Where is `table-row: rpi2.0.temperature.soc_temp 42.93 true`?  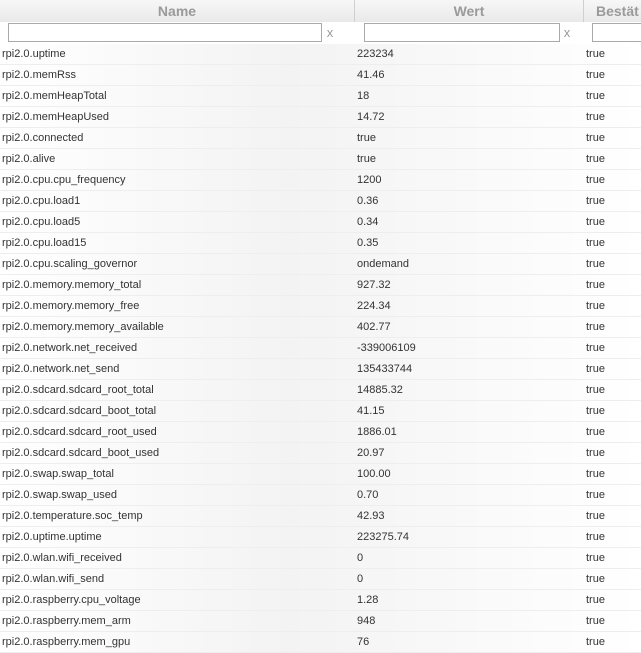
table-row: rpi2.0.temperature.soc_temp 42.93 true is located at coordinates (320, 516).